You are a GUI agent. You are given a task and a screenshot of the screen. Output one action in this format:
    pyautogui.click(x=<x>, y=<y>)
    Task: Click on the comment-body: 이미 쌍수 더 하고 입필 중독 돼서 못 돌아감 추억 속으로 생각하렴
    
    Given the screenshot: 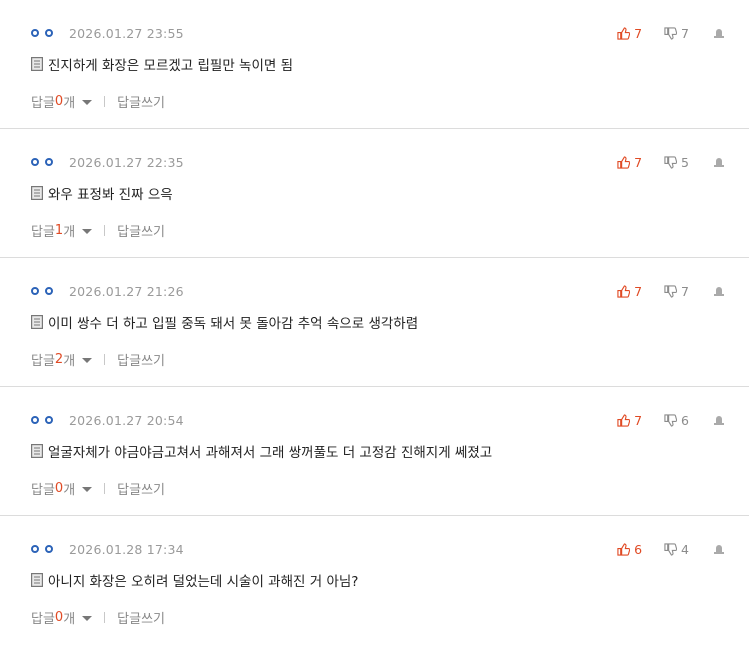 What is the action you would take?
    pyautogui.click(x=224, y=322)
    